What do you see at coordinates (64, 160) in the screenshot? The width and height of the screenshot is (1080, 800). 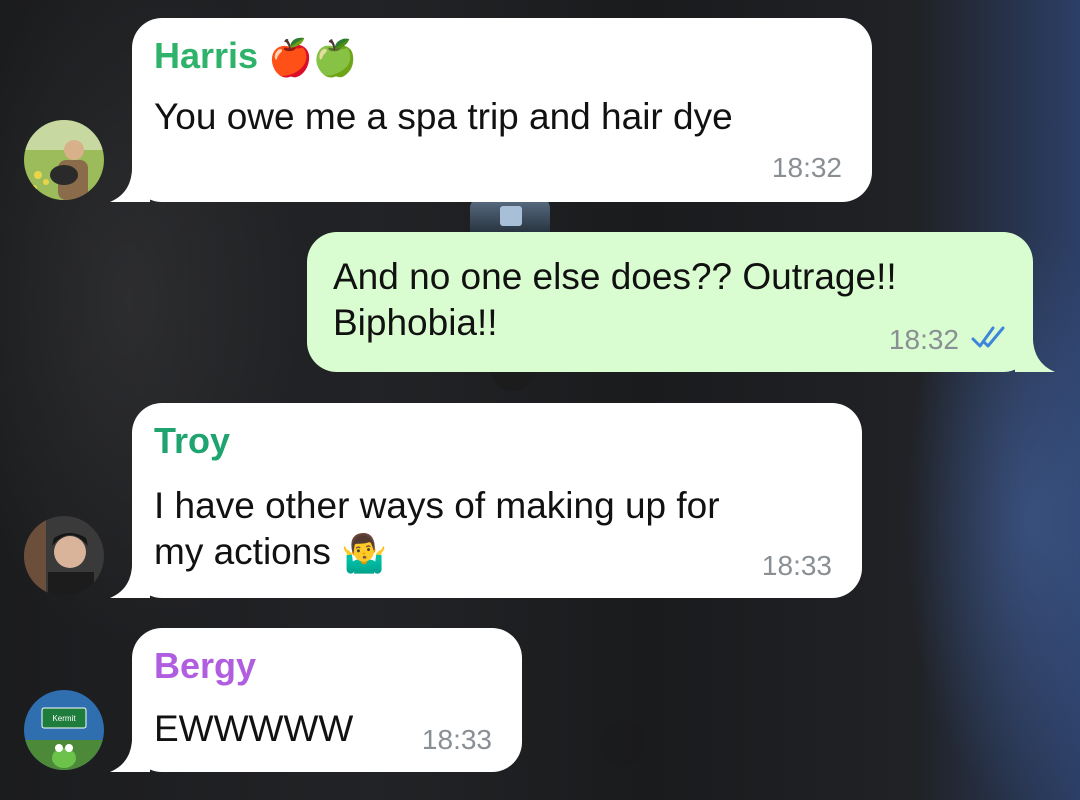 I see `avatar-harris` at bounding box center [64, 160].